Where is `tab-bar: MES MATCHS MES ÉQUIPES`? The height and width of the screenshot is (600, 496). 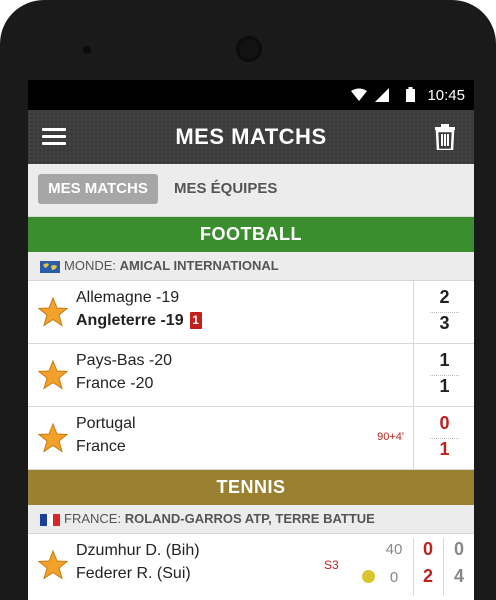 tab-bar: MES MATCHS MES ÉQUIPES is located at coordinates (251, 190).